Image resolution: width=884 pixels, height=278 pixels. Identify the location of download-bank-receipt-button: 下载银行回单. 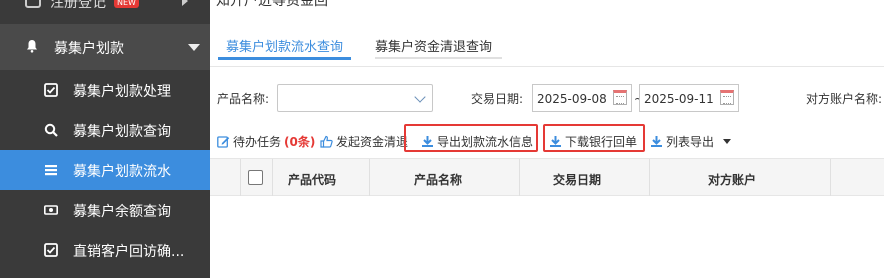
(593, 141).